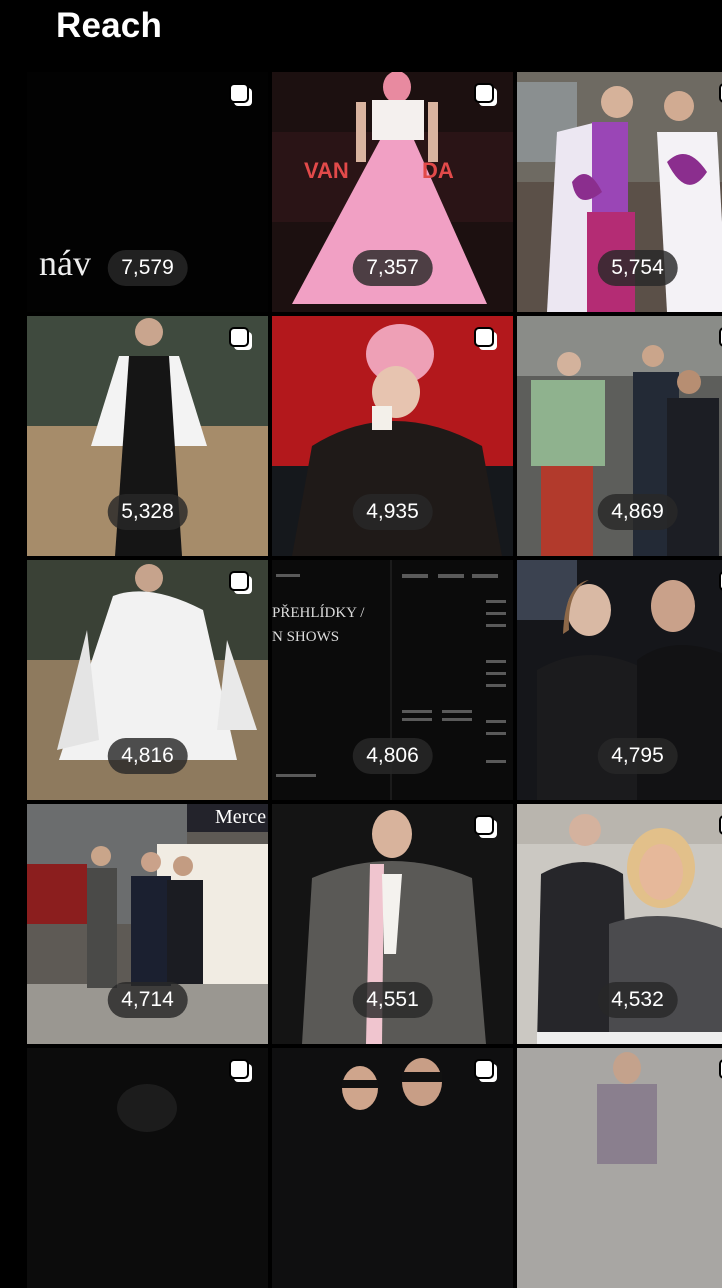  Describe the element at coordinates (392, 1000) in the screenshot. I see `reach-count: 4,551` at that location.